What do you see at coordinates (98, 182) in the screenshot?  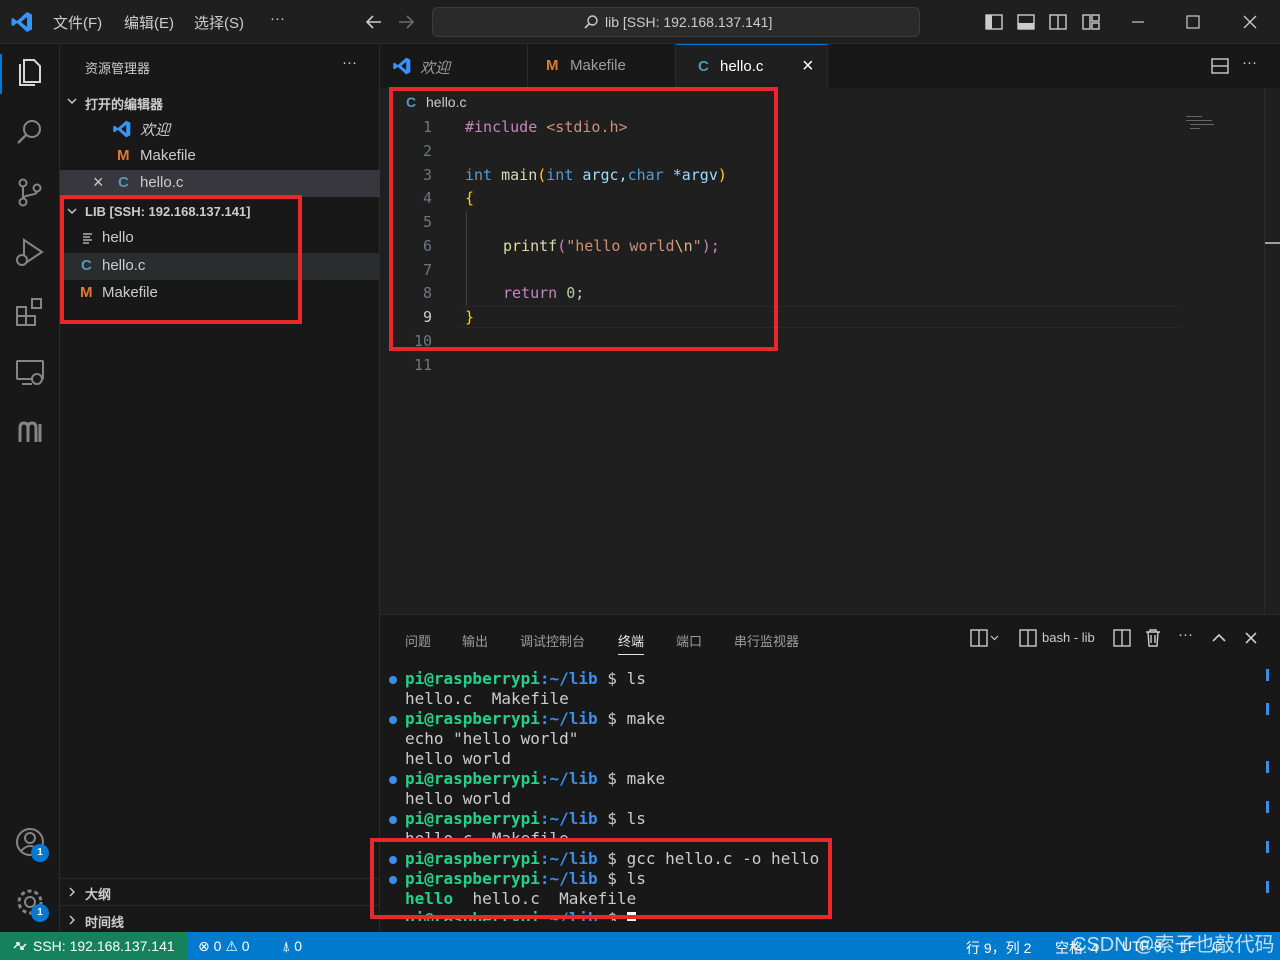 I see `close-editor-icon: ×` at bounding box center [98, 182].